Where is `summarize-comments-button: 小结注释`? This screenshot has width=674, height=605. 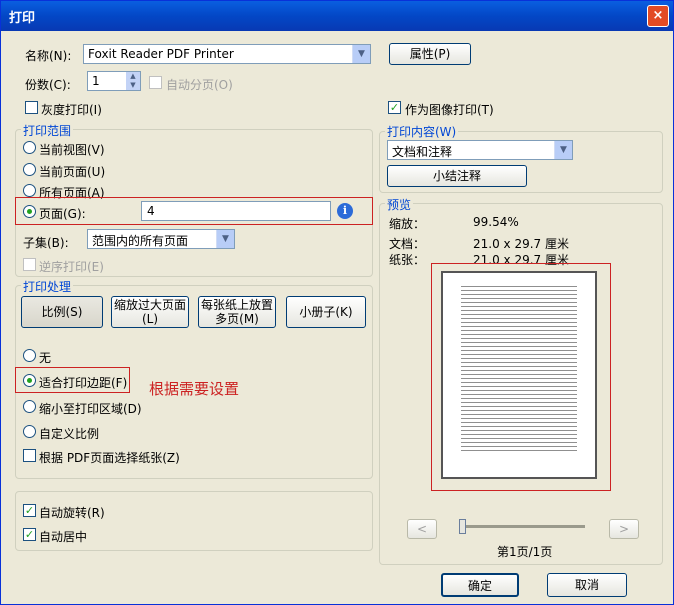
summarize-comments-button: 小结注释 is located at coordinates (457, 176).